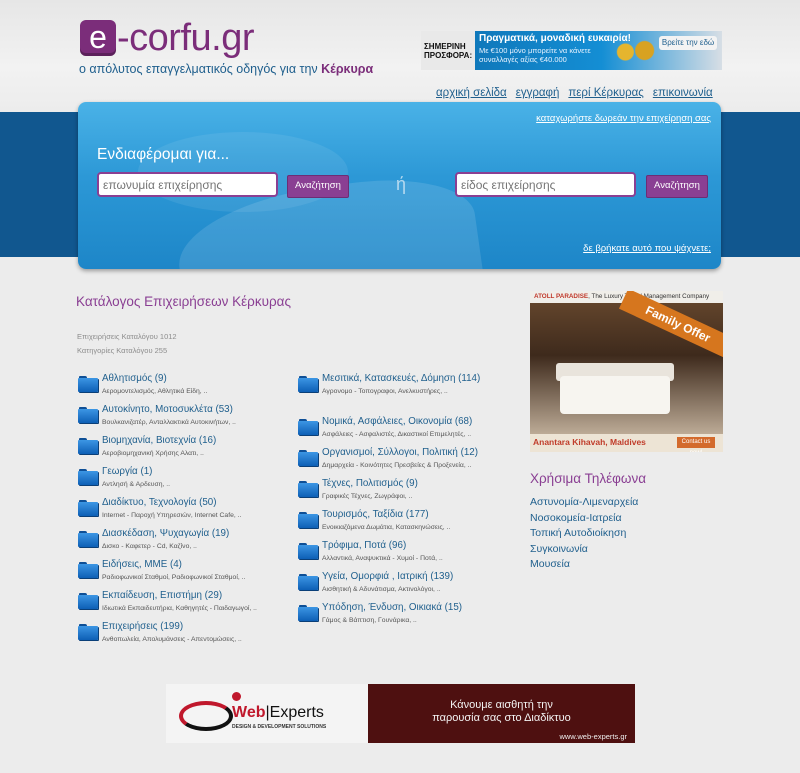 The image size is (800, 773). Describe the element at coordinates (200, 534) in the screenshot. I see `category-name: Διασκέδαση, Ψυχαγωγία (19)` at that location.